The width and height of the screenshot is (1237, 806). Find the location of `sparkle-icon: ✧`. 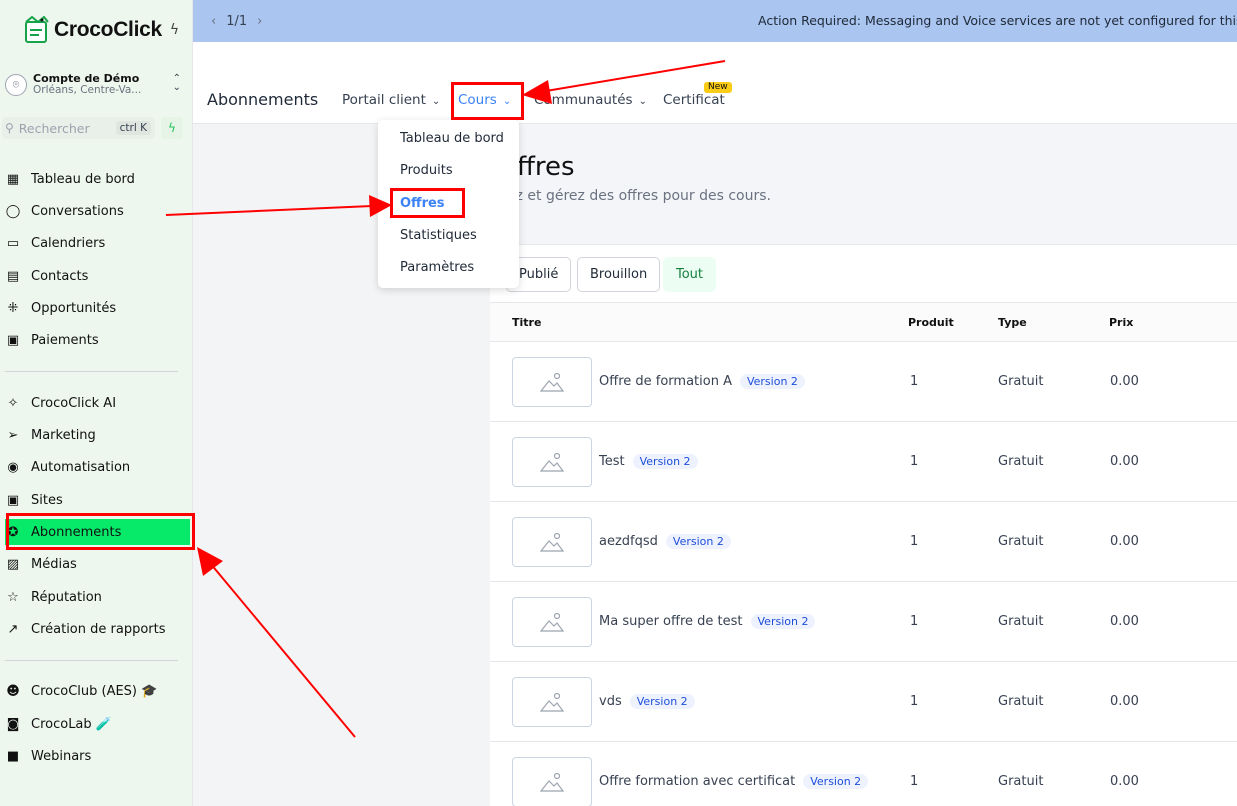

sparkle-icon: ✧ is located at coordinates (13, 403).